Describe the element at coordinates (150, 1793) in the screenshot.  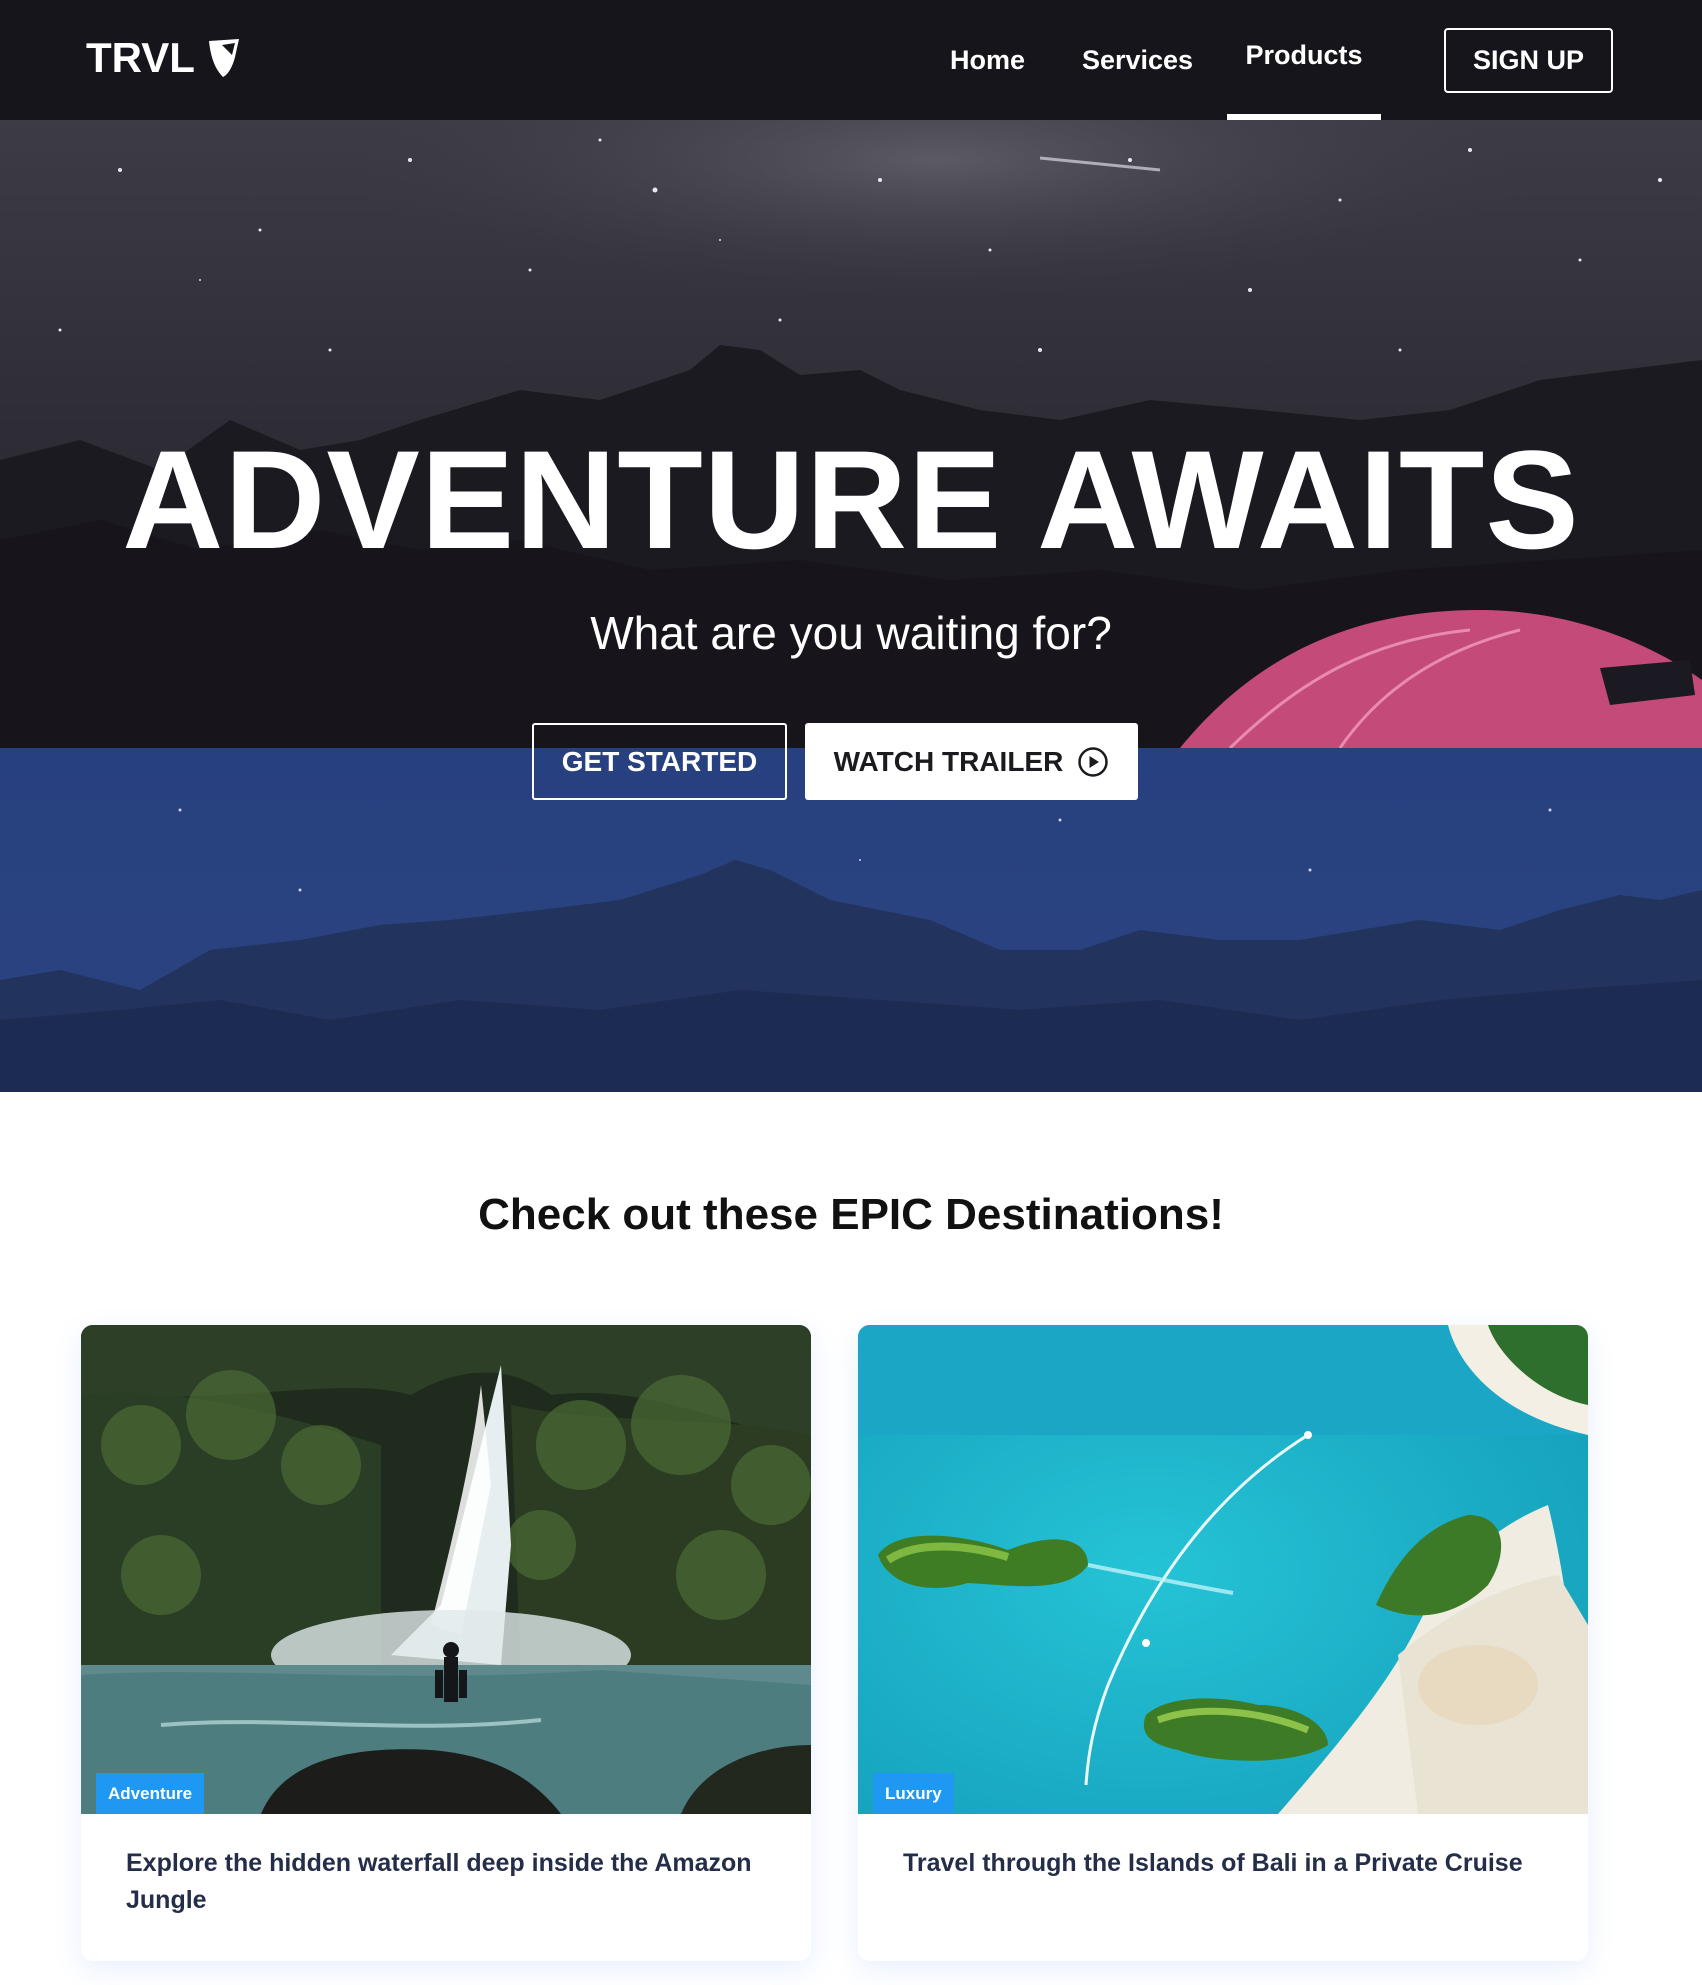
I see `category-badge: Adventure` at that location.